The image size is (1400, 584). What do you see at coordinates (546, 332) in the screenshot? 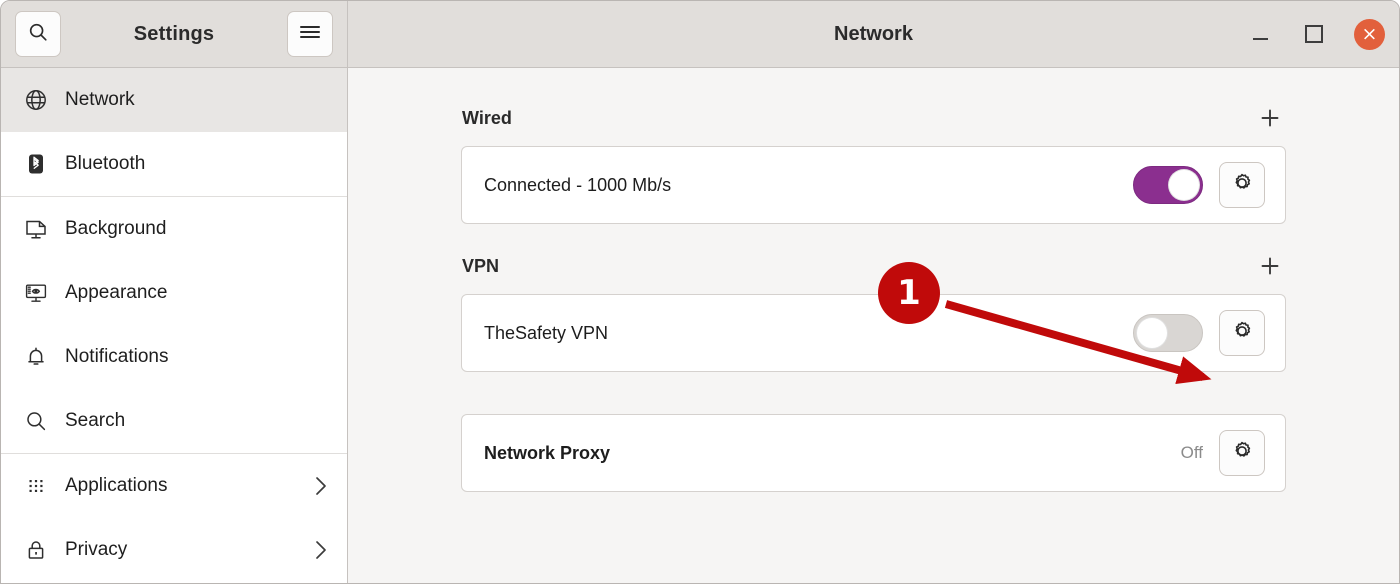
I see `vpn-connection-label: TheSafety VPN` at bounding box center [546, 332].